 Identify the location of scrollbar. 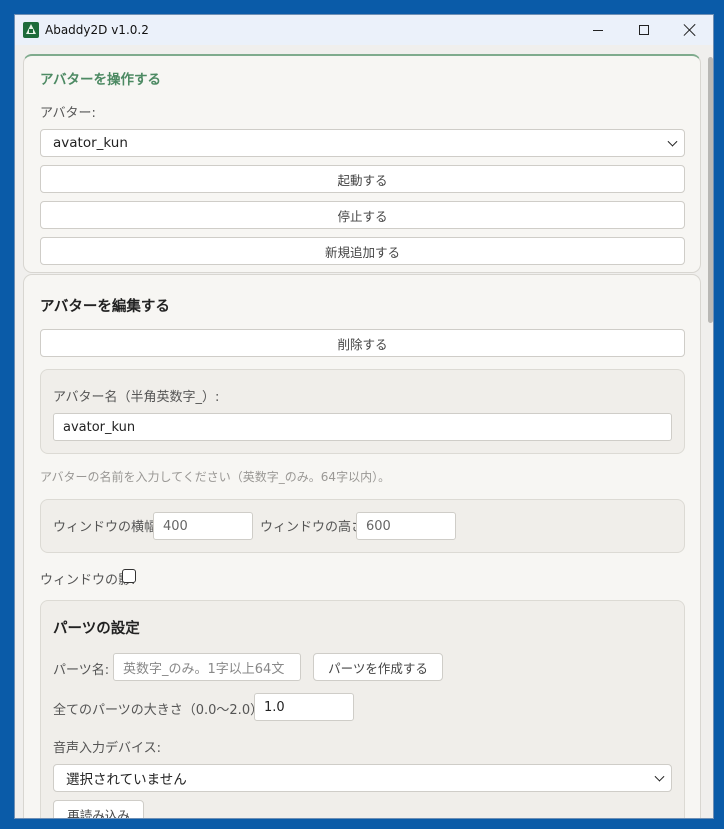
(710, 190).